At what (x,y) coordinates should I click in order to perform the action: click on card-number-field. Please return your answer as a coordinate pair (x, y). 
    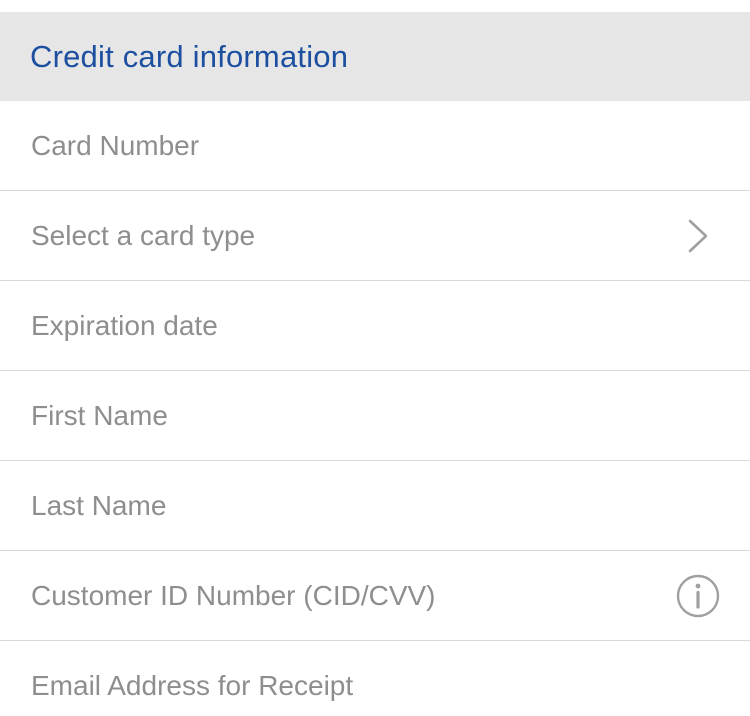
    Looking at the image, I should click on (376, 145).